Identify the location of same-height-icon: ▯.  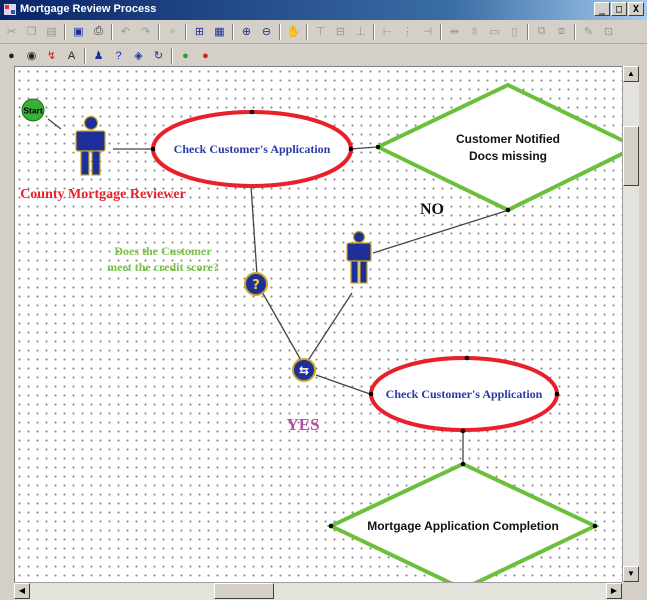
(514, 31).